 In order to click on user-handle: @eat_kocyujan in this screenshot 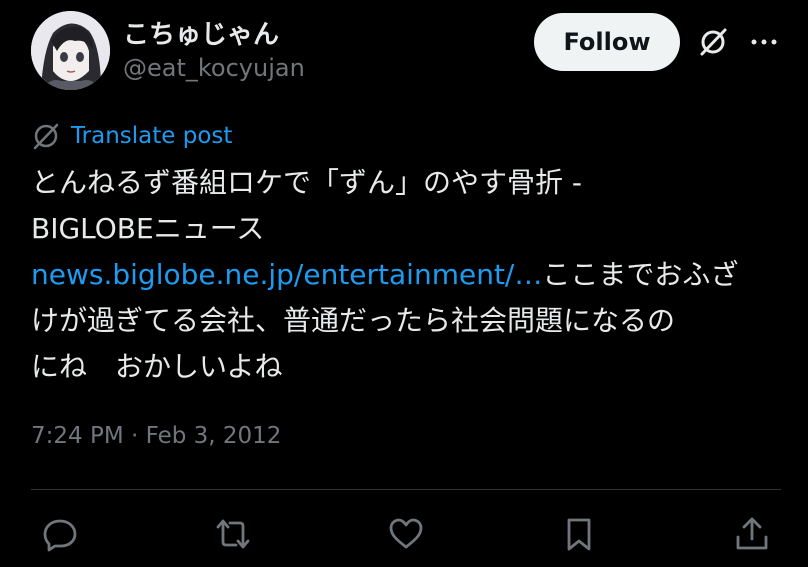, I will do `click(214, 68)`.